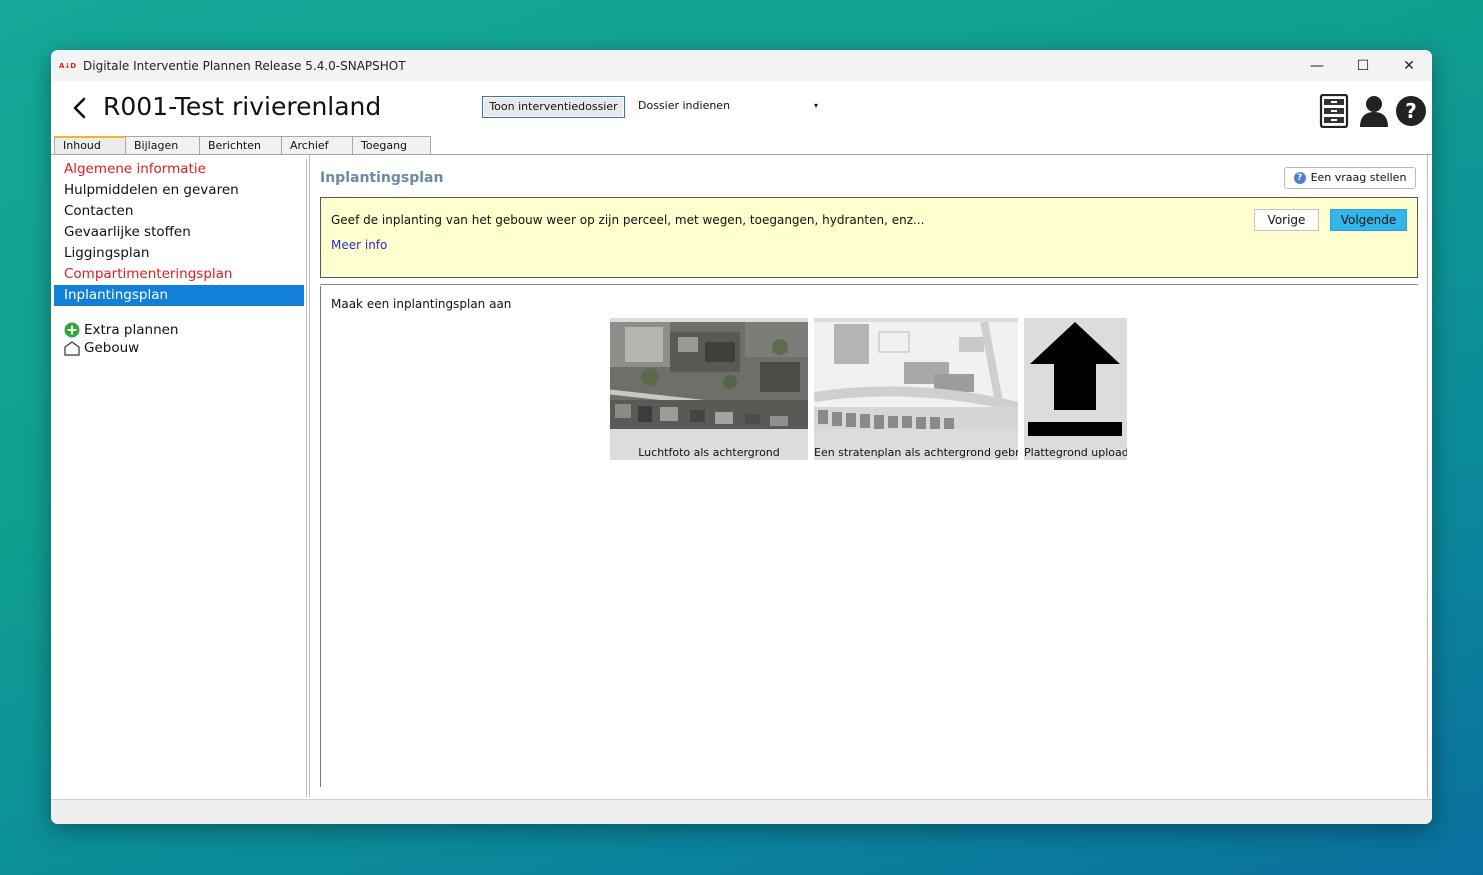  I want to click on content-border-left, so click(309, 476).